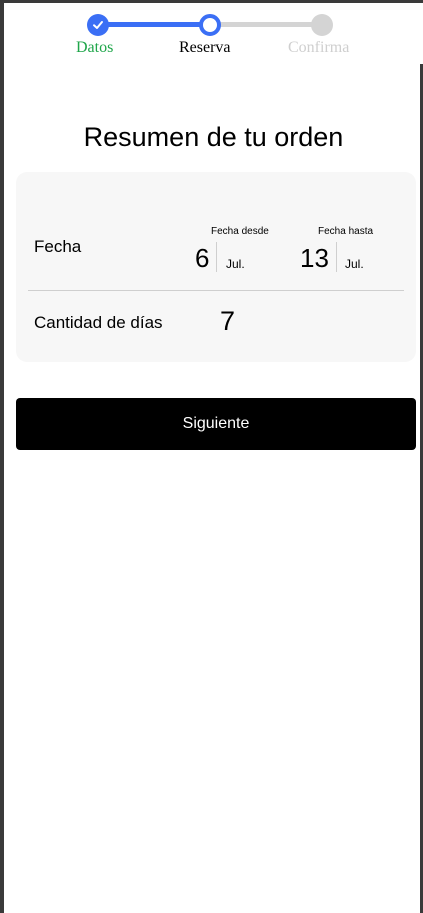 The height and width of the screenshot is (913, 423). I want to click on page-title: Resumen de tu orden, so click(213, 137).